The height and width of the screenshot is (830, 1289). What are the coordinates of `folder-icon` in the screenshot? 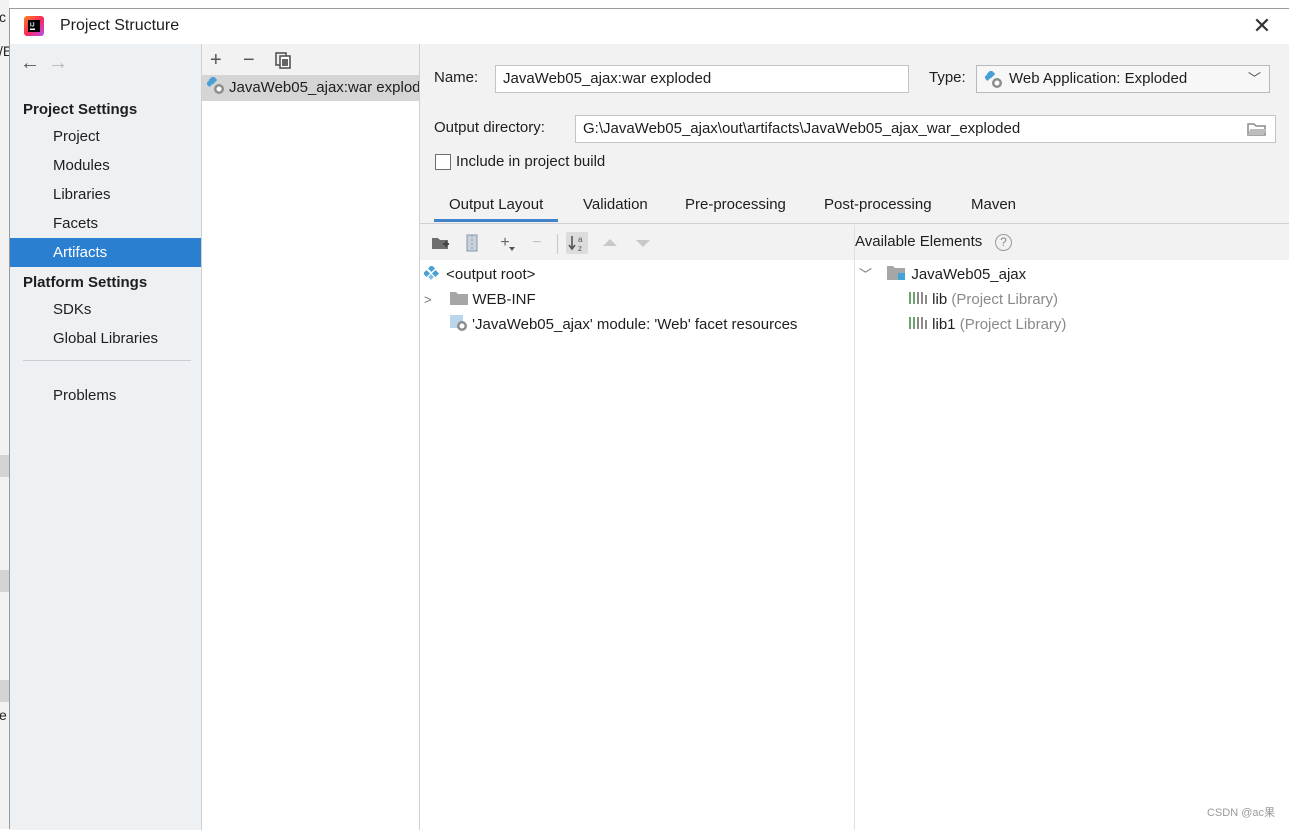 It's located at (459, 298).